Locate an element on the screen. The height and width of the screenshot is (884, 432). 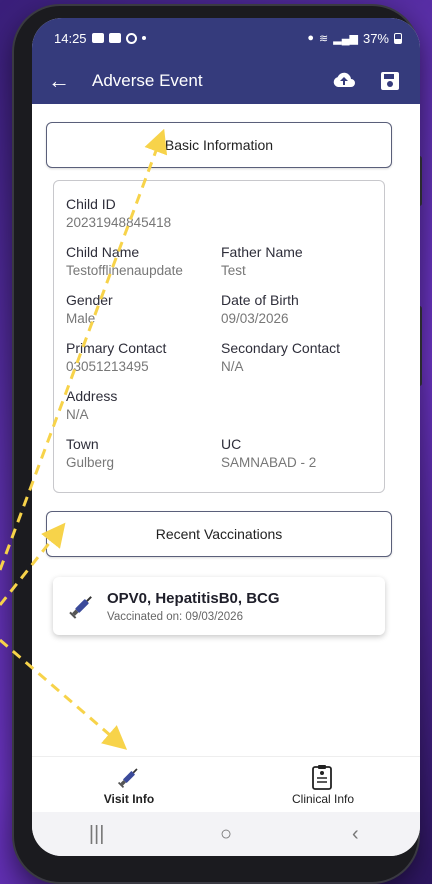
child-name-label: Child Name is located at coordinates (103, 252).